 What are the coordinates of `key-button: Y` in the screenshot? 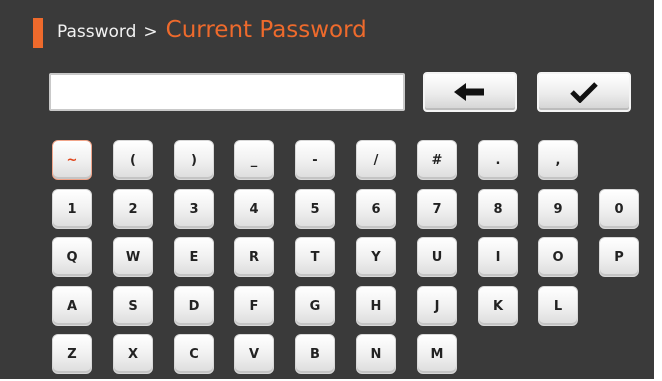 It's located at (376, 257).